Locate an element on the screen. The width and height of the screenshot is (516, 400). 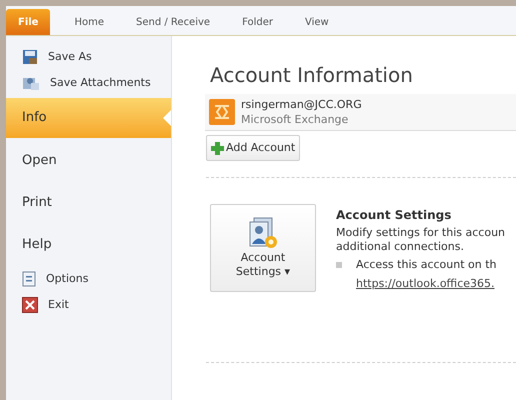
close-icon is located at coordinates (30, 305).